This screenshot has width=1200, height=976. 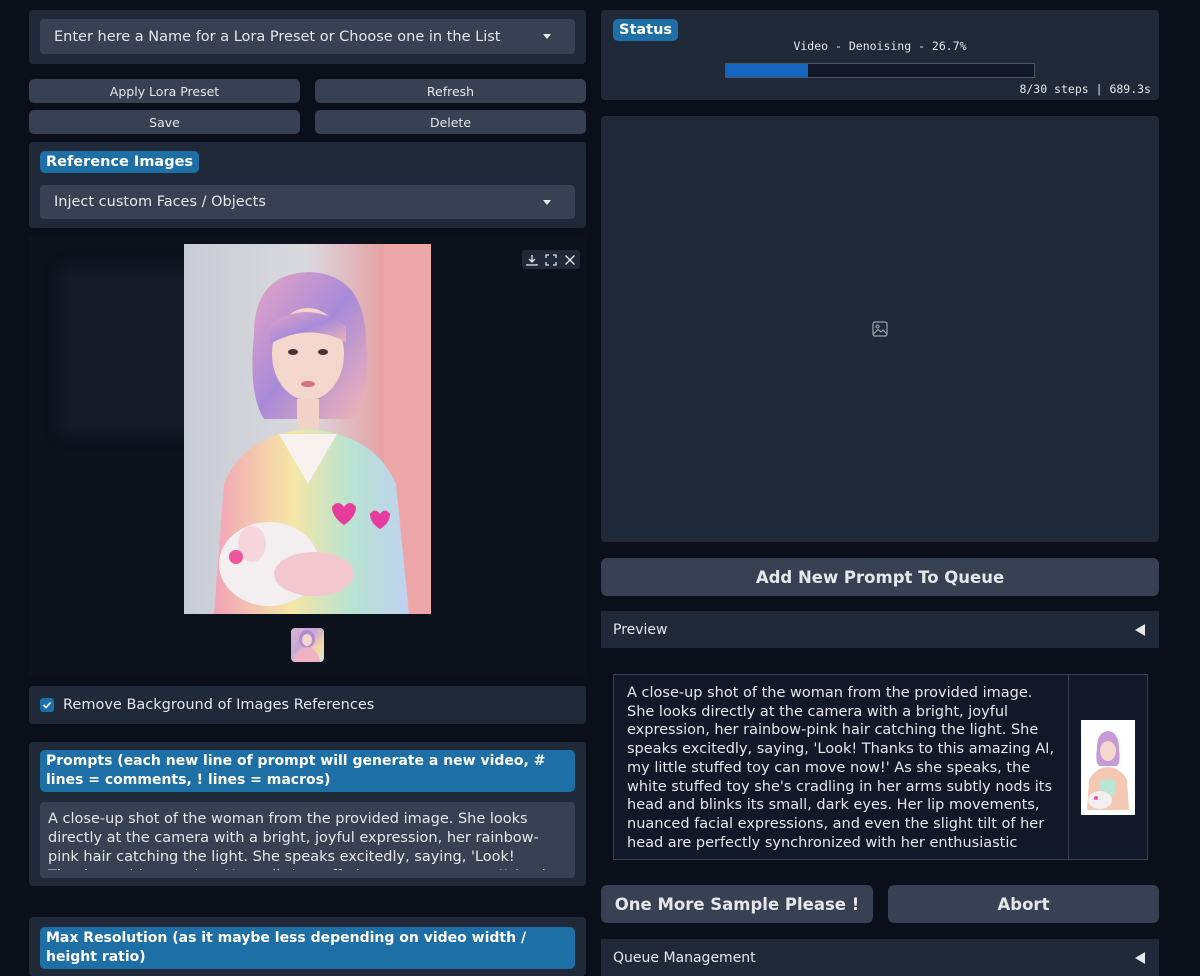 What do you see at coordinates (767, 70) in the screenshot?
I see `progress-fill` at bounding box center [767, 70].